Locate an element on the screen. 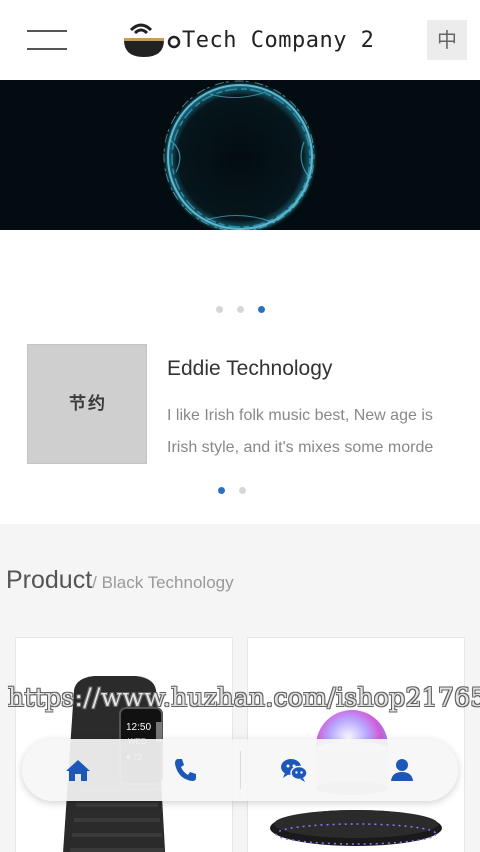  home-icon is located at coordinates (78, 770).